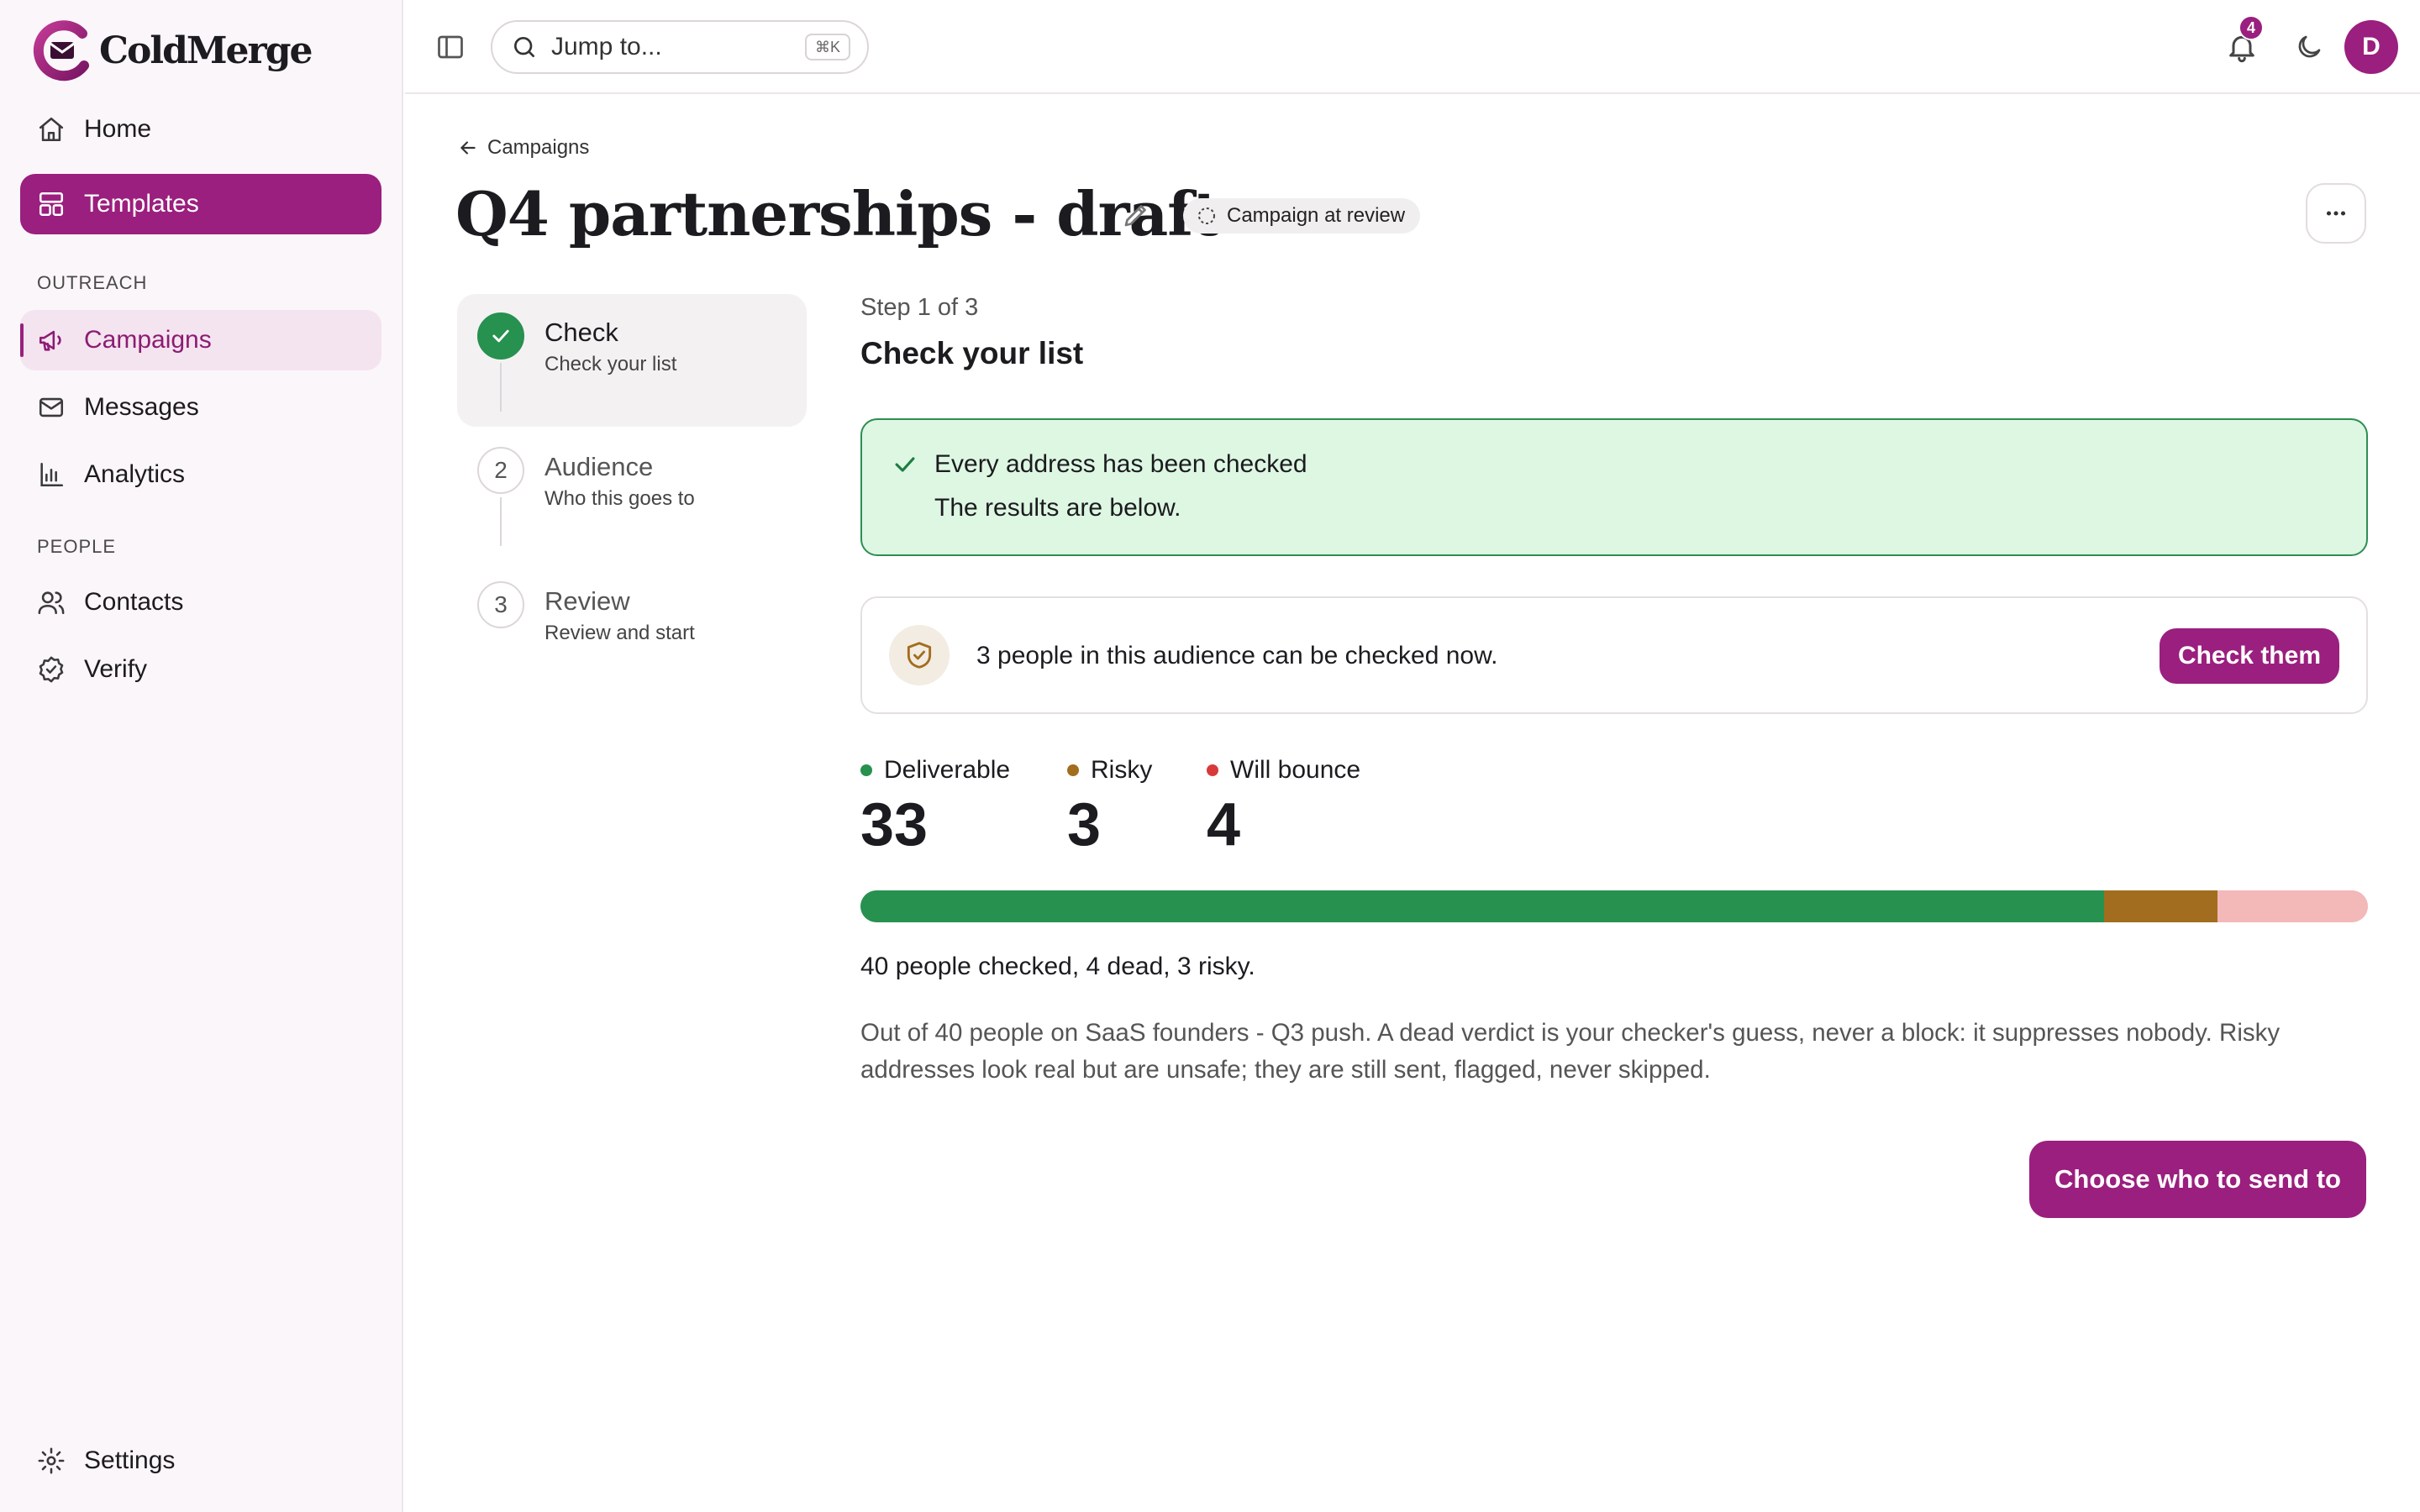 This screenshot has width=2420, height=1512. I want to click on badge-check-icon, so click(52, 669).